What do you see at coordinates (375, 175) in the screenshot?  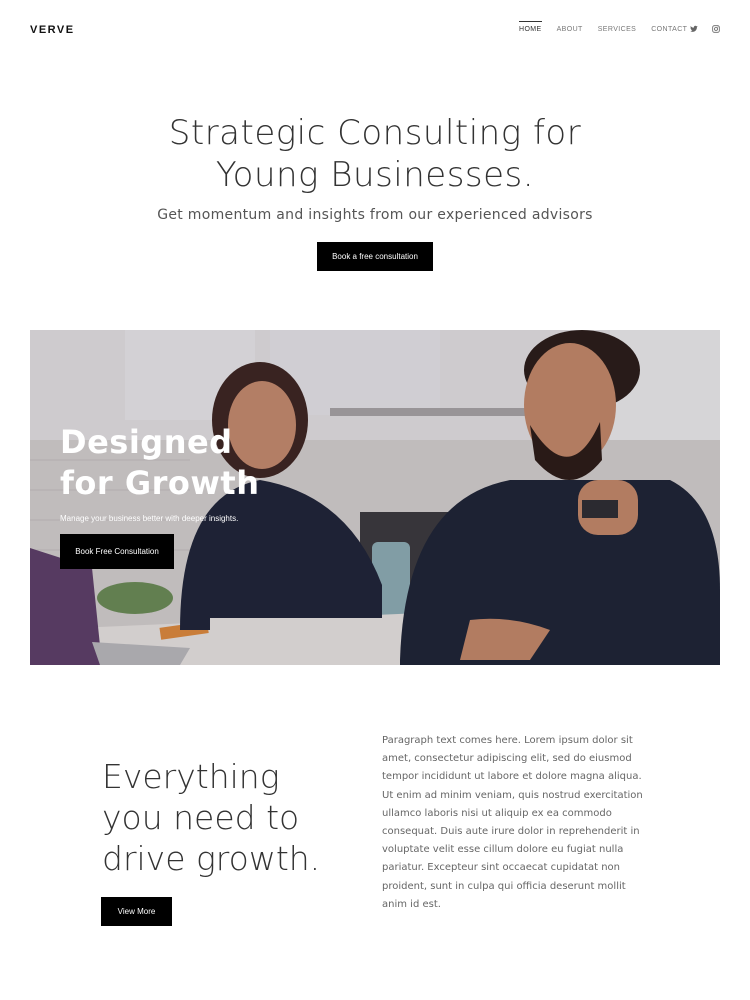 I see `hero-title-line-2: Young Businesses.` at bounding box center [375, 175].